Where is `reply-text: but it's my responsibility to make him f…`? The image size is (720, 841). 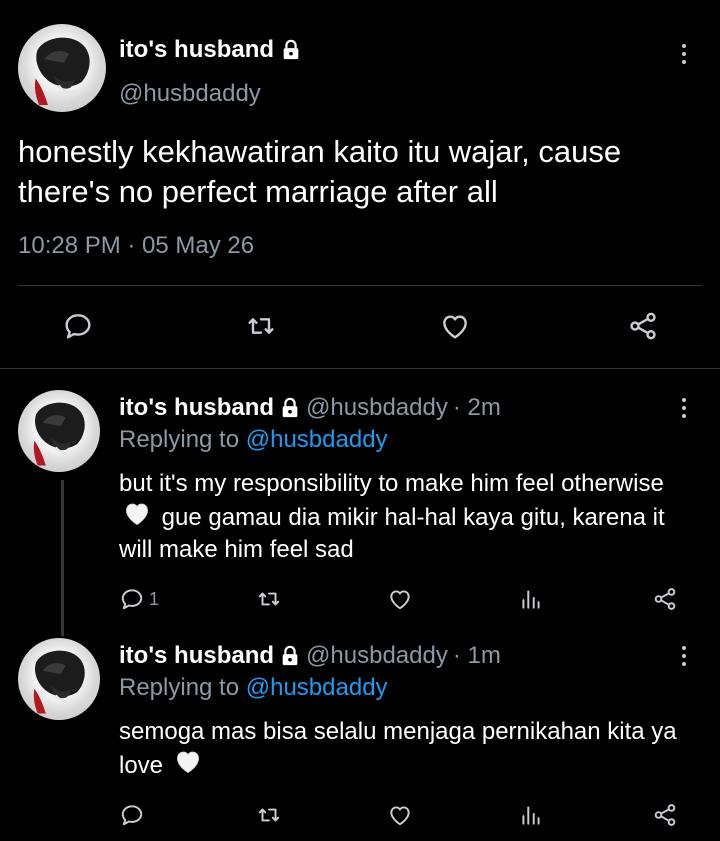 reply-text: but it's my responsibility to make him f… is located at coordinates (409, 517).